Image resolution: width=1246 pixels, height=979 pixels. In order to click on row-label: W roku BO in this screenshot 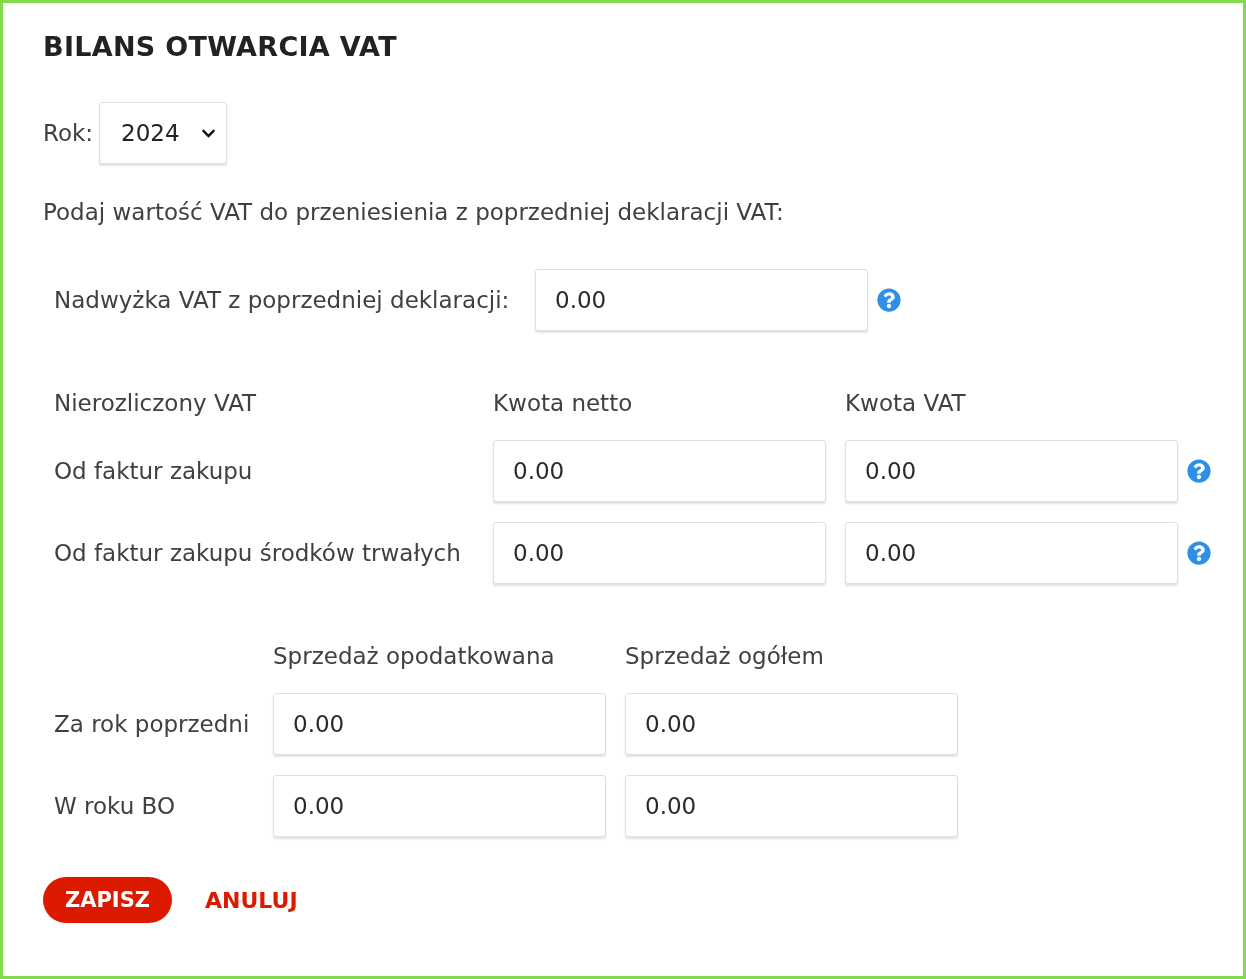, I will do `click(115, 806)`.